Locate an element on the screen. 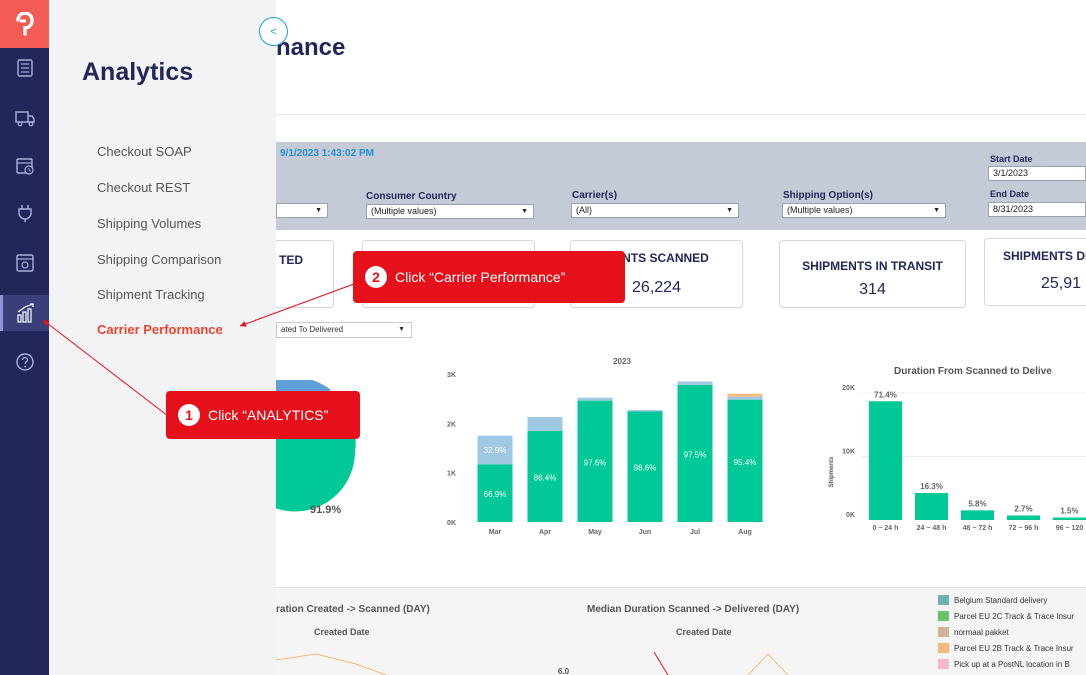 The image size is (1086, 675). kpi-value: 314 is located at coordinates (872, 289).